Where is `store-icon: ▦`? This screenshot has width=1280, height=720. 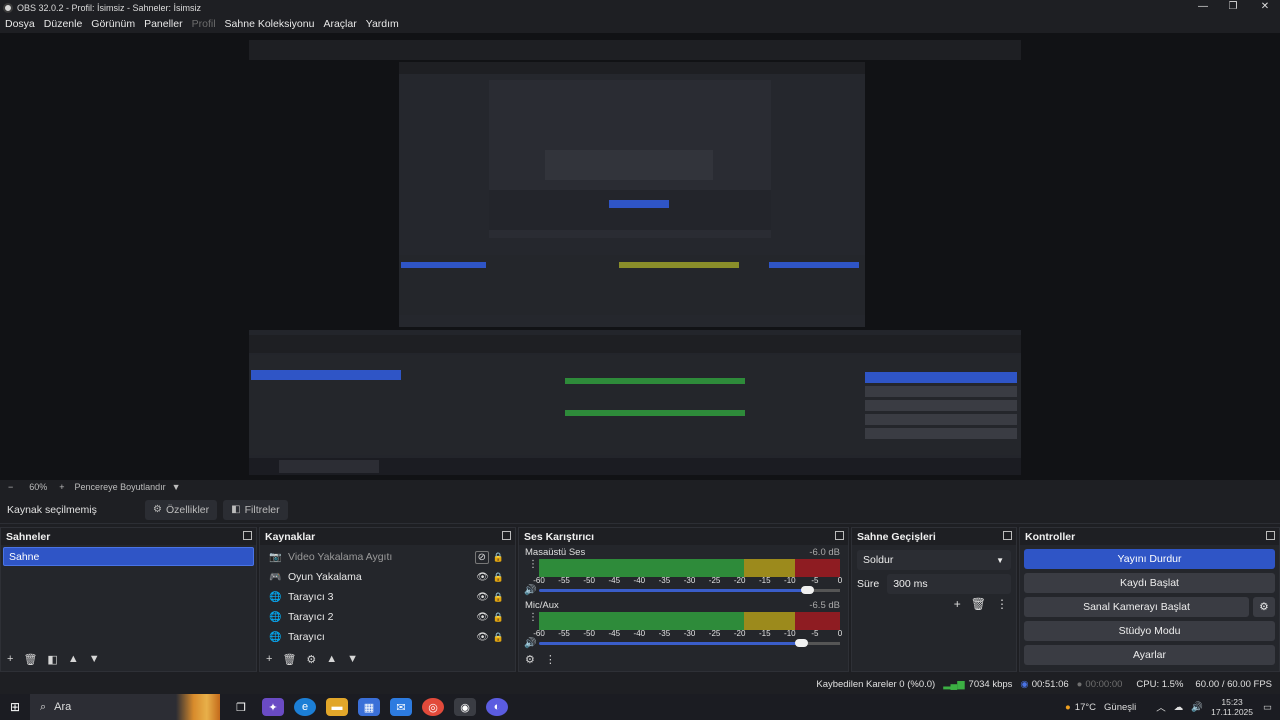
store-icon: ▦ is located at coordinates (369, 707).